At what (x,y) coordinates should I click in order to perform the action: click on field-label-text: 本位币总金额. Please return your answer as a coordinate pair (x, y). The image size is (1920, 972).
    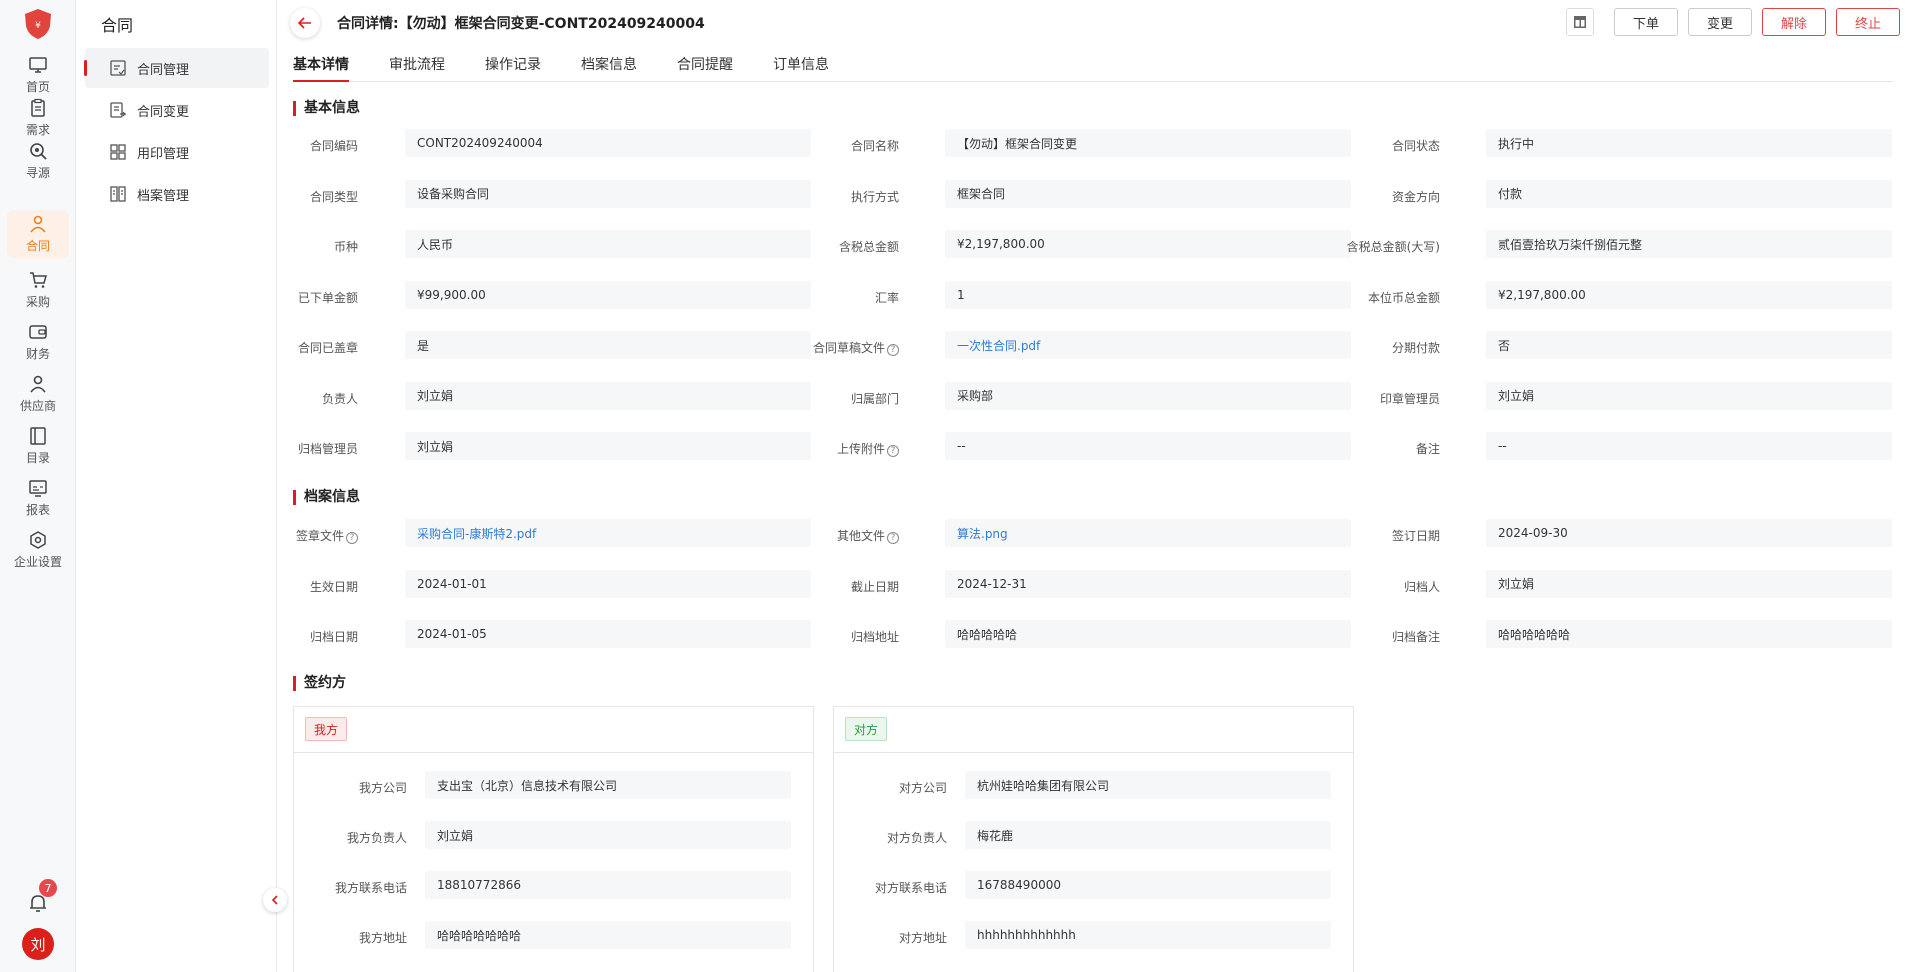
    Looking at the image, I should click on (1403, 297).